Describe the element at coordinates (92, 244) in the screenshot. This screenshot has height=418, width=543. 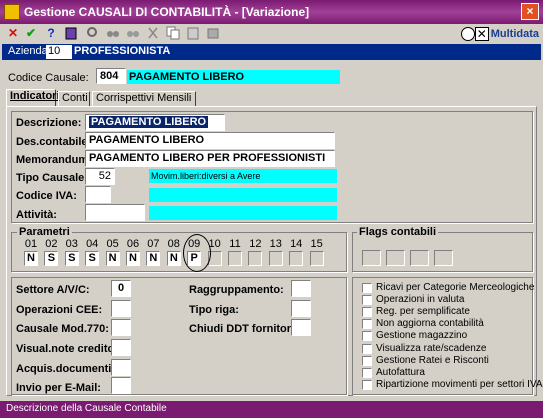
I see `param-number: 04` at that location.